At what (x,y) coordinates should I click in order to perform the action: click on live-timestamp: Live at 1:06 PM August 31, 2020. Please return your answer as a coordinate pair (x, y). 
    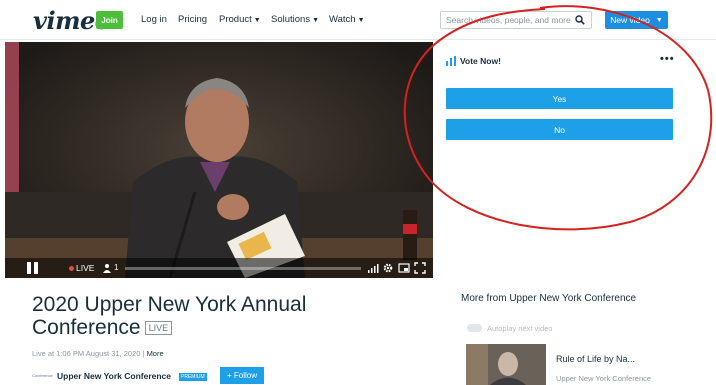
    Looking at the image, I should click on (86, 353).